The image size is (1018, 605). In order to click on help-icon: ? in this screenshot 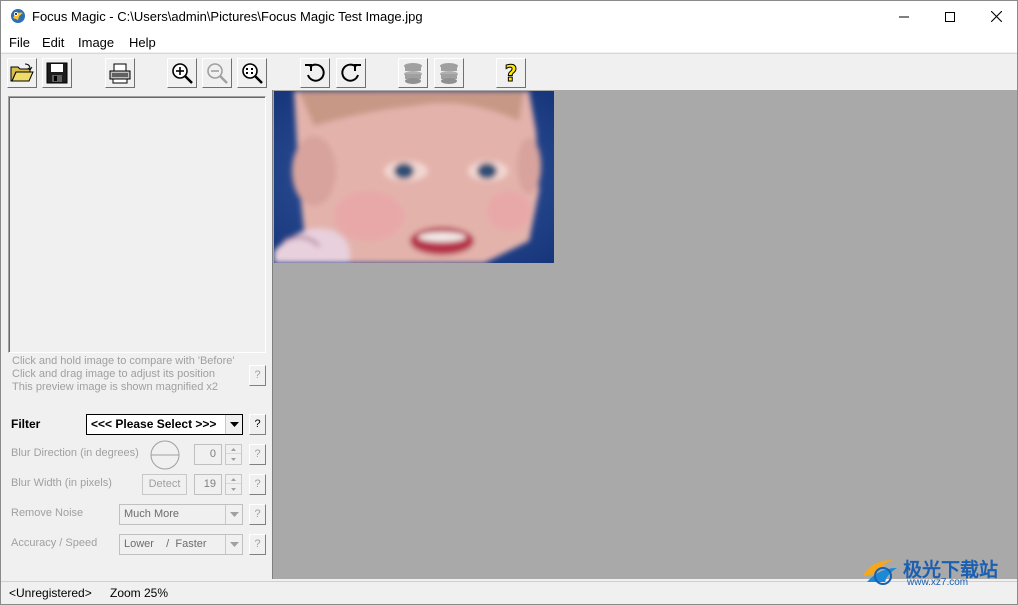, I will do `click(511, 74)`.